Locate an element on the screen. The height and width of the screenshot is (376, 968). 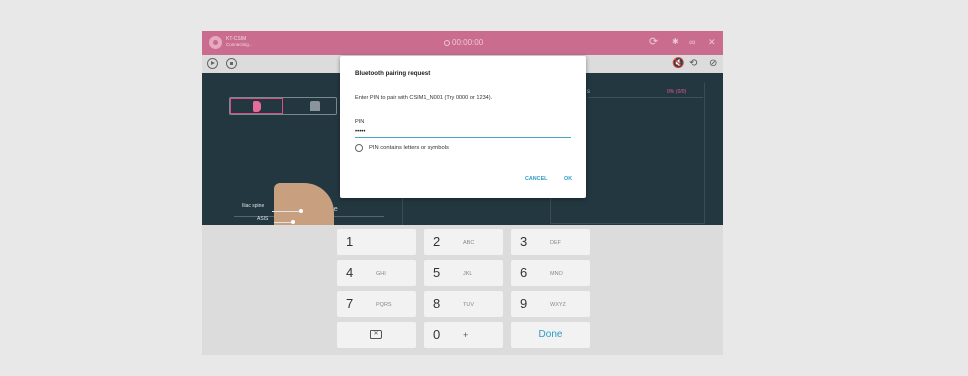
body-side-icon is located at coordinates (257, 106).